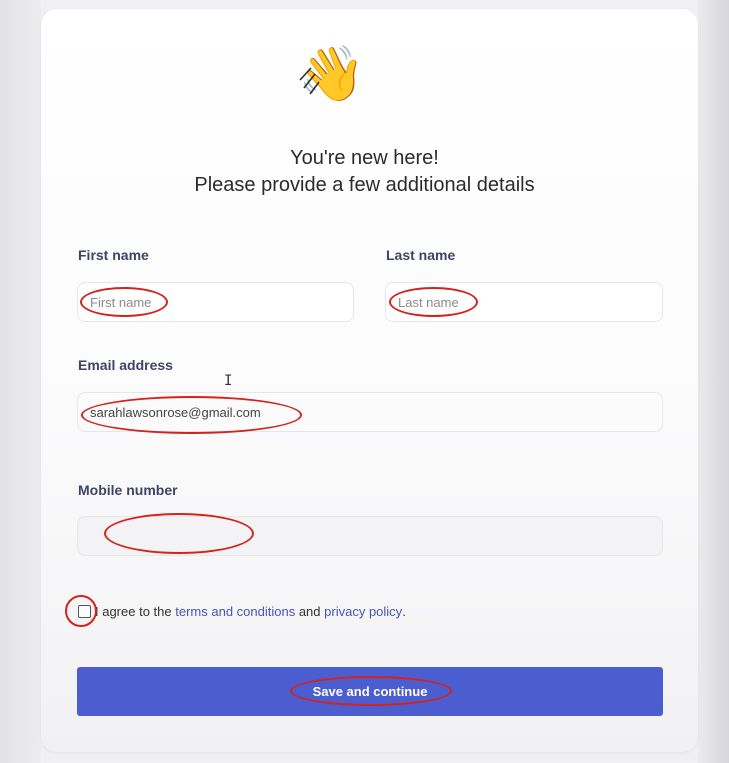 The height and width of the screenshot is (763, 729). Describe the element at coordinates (404, 611) in the screenshot. I see `agree-suffix-text: .` at that location.